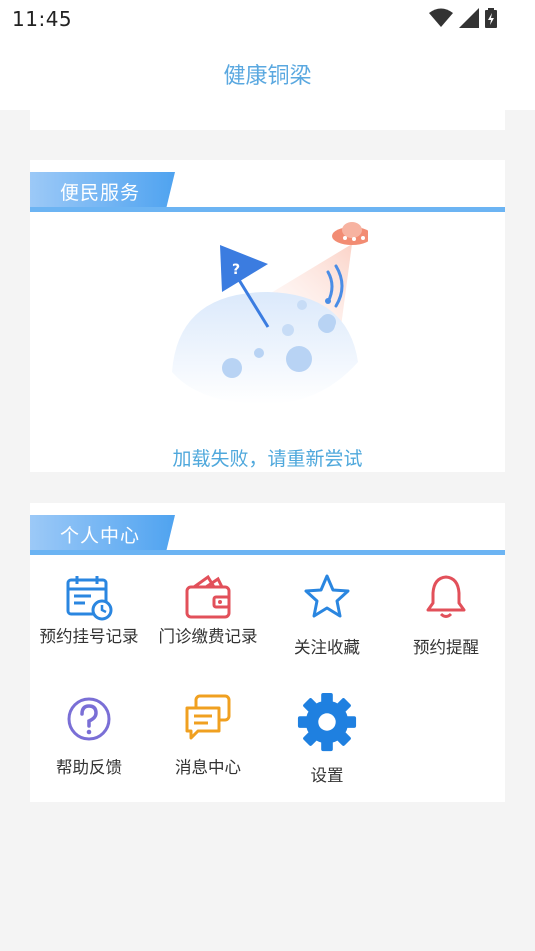 Image resolution: width=535 pixels, height=951 pixels. What do you see at coordinates (208, 636) in the screenshot?
I see `menu-item-label: 门诊缴费记录` at bounding box center [208, 636].